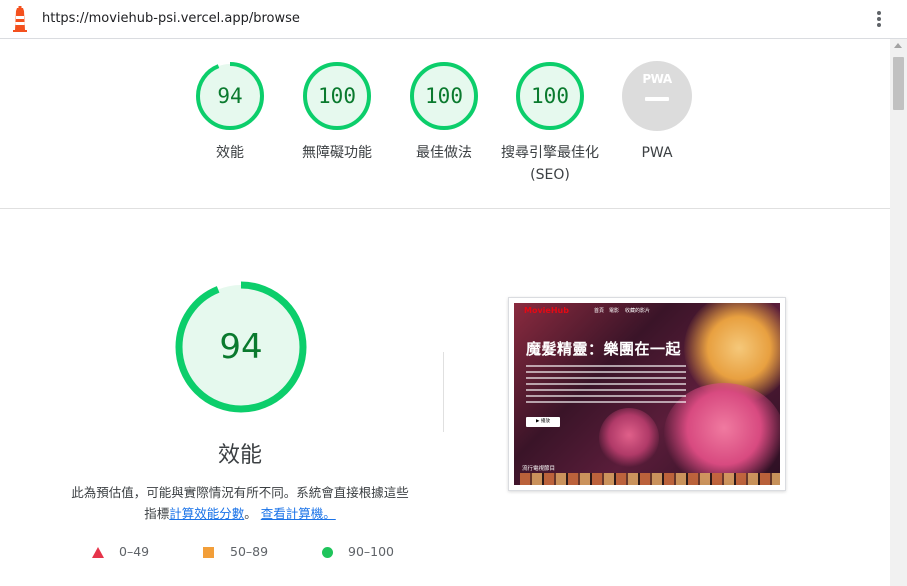 This screenshot has height=586, width=907. Describe the element at coordinates (249, 551) in the screenshot. I see `legend-range: 50–89` at that location.